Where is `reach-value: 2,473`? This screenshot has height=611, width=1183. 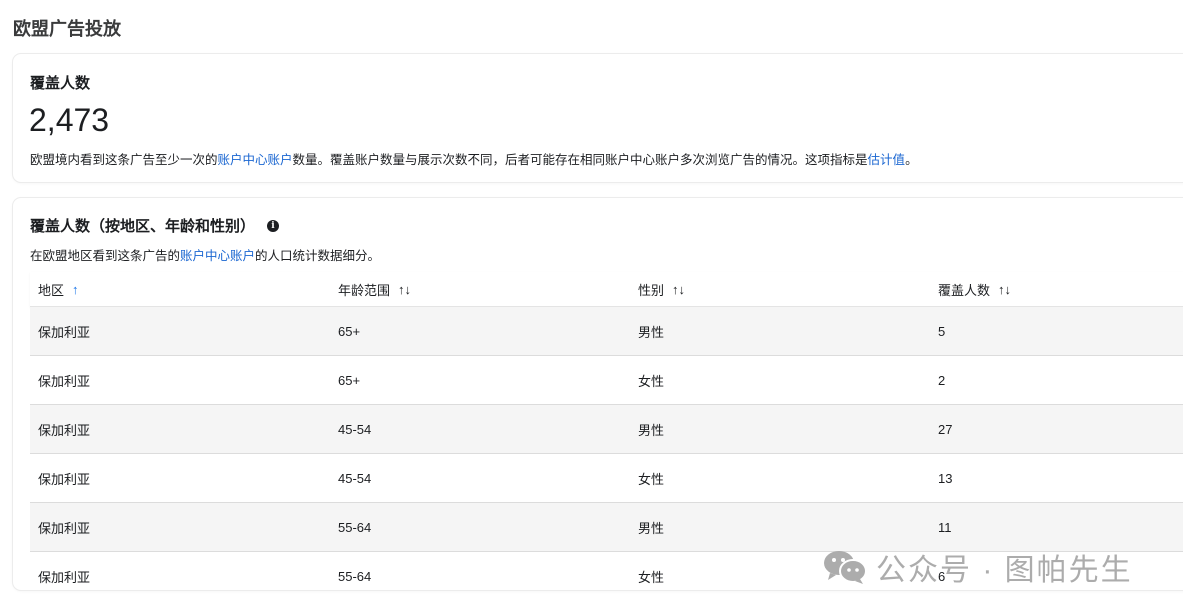
reach-value: 2,473 is located at coordinates (69, 120).